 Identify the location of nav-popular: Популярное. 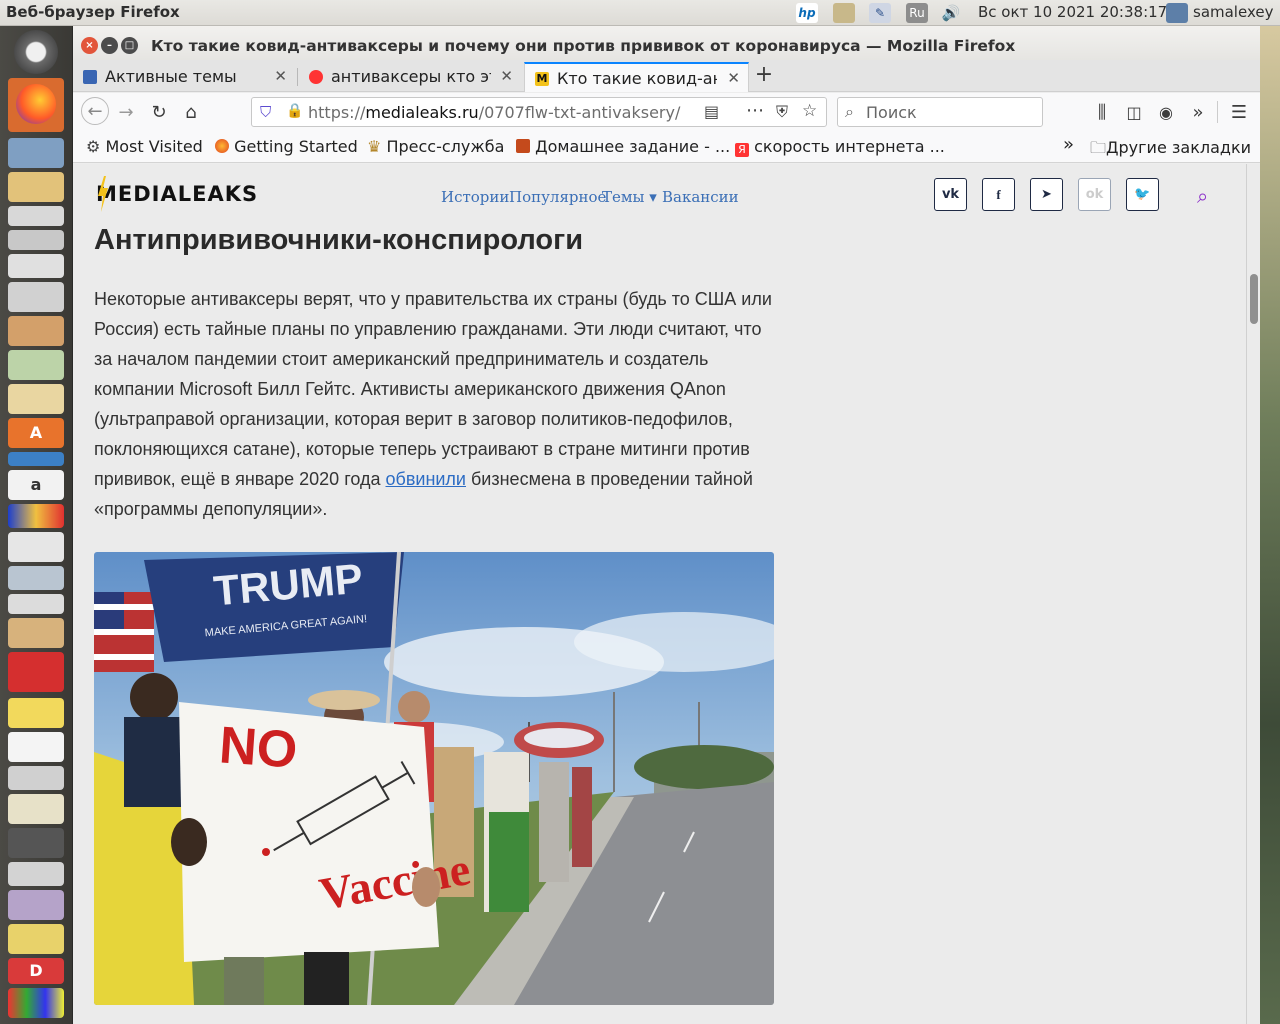
(557, 197).